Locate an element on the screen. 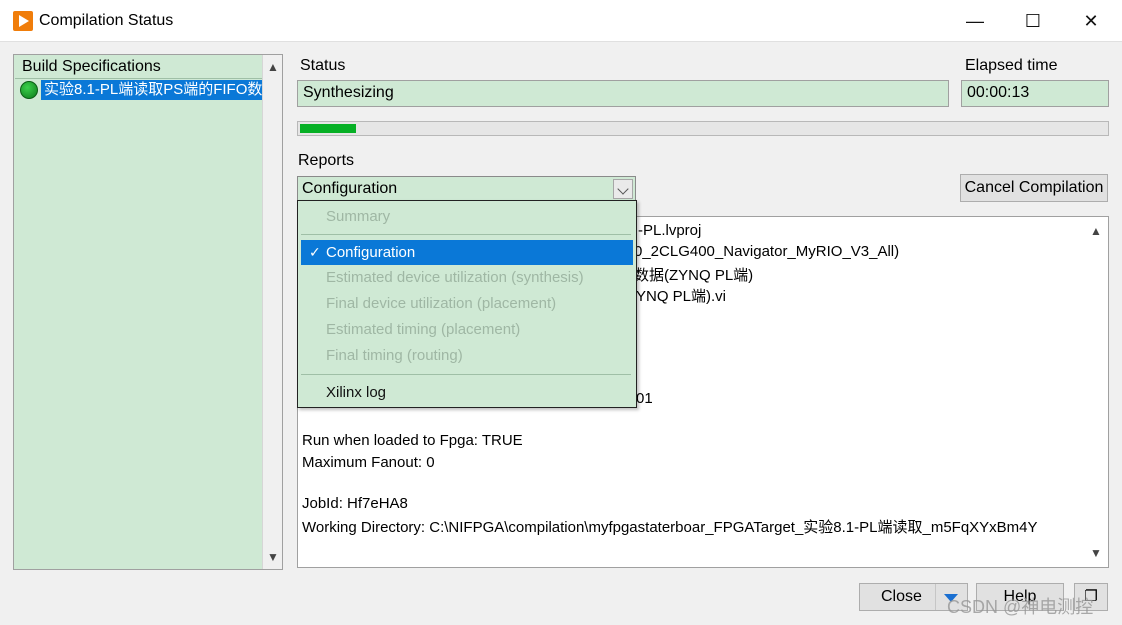  report-line: YNQ PL端).vi is located at coordinates (681, 296).